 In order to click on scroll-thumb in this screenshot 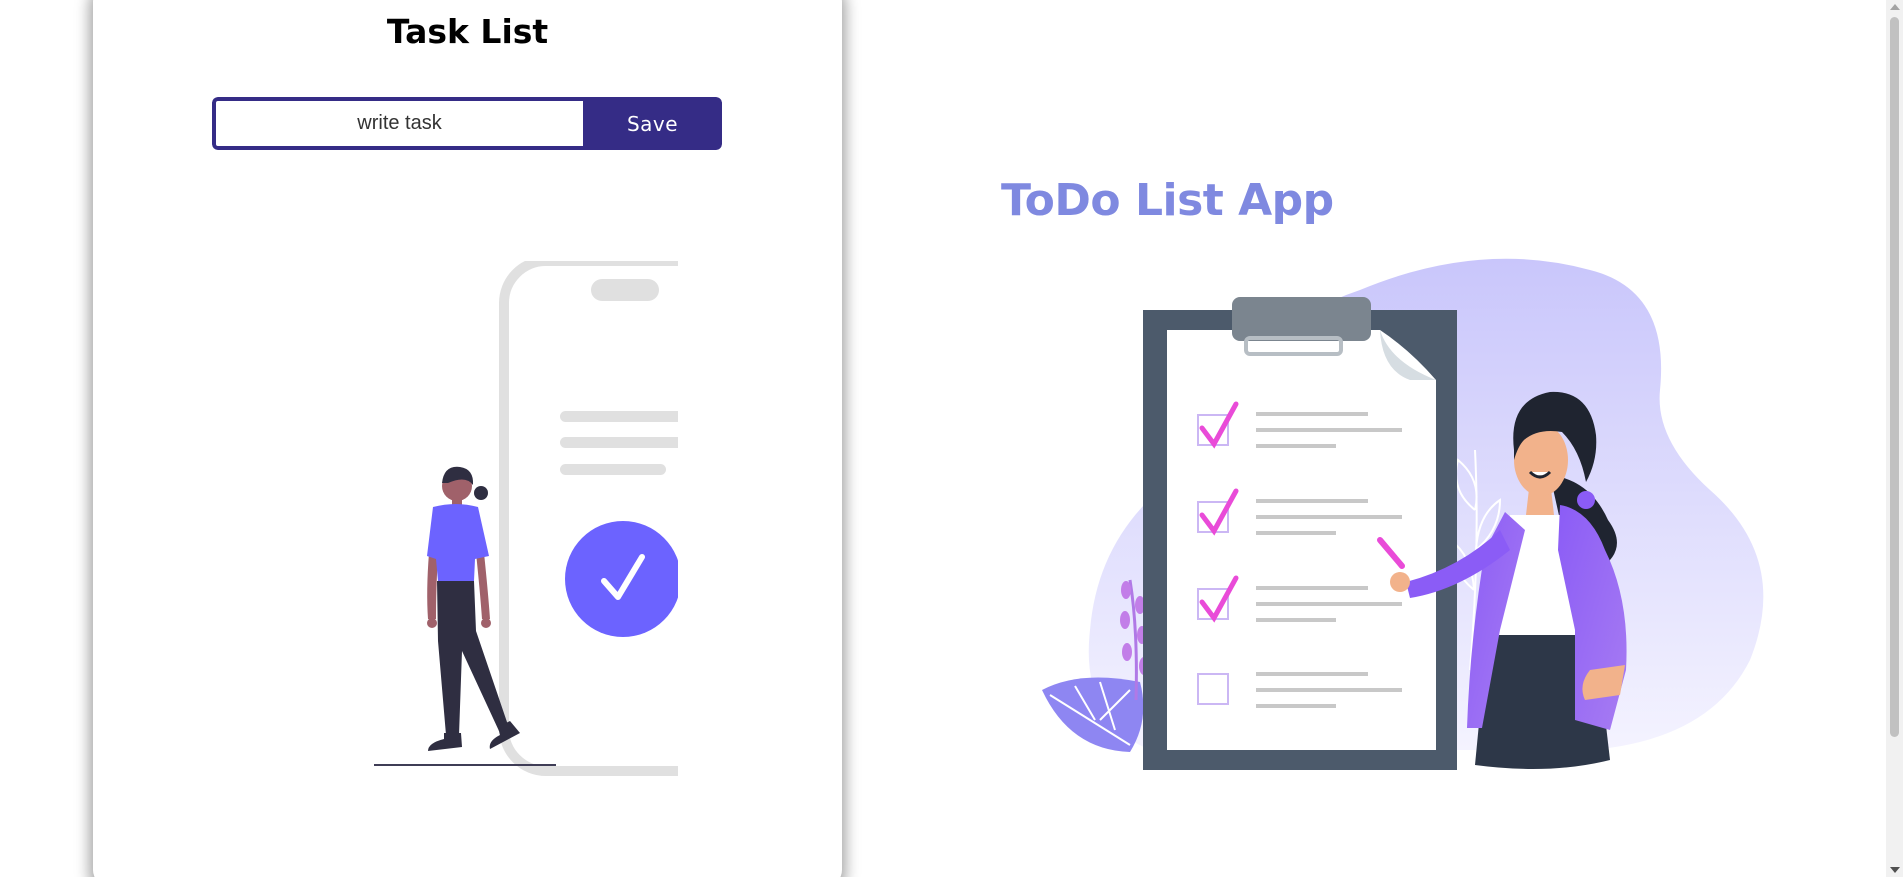, I will do `click(1894, 377)`.